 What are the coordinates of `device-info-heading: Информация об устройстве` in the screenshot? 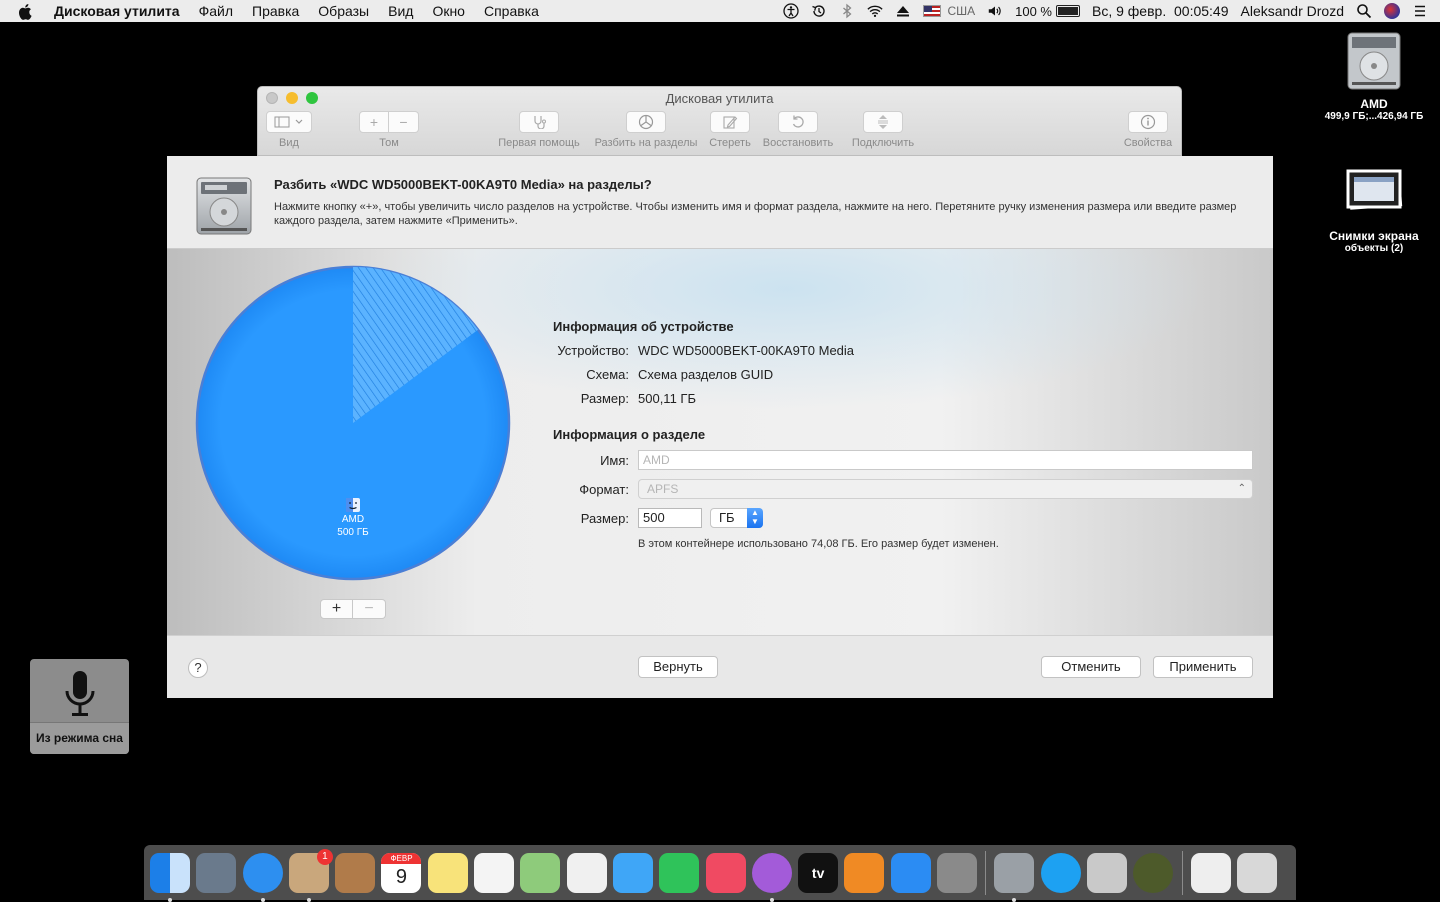 It's located at (643, 326).